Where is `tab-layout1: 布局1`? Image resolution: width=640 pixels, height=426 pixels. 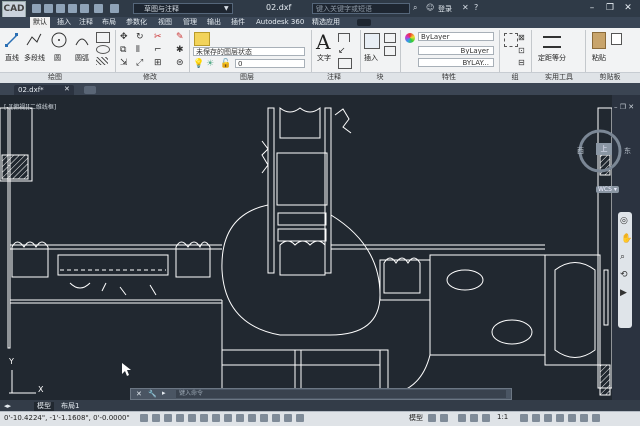
tab-layout1: 布局1 is located at coordinates (70, 406).